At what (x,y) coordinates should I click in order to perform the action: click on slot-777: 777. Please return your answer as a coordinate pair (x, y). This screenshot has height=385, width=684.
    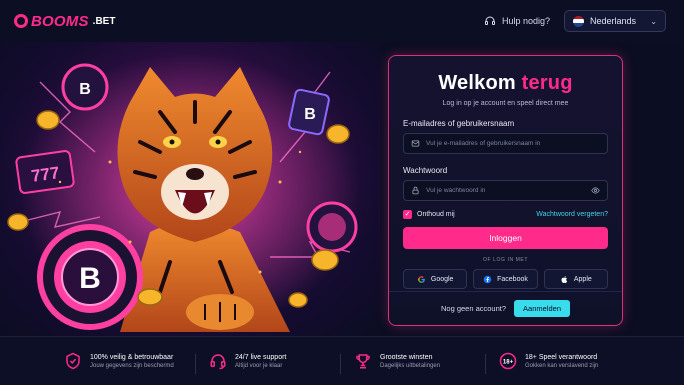
    Looking at the image, I should click on (45, 174).